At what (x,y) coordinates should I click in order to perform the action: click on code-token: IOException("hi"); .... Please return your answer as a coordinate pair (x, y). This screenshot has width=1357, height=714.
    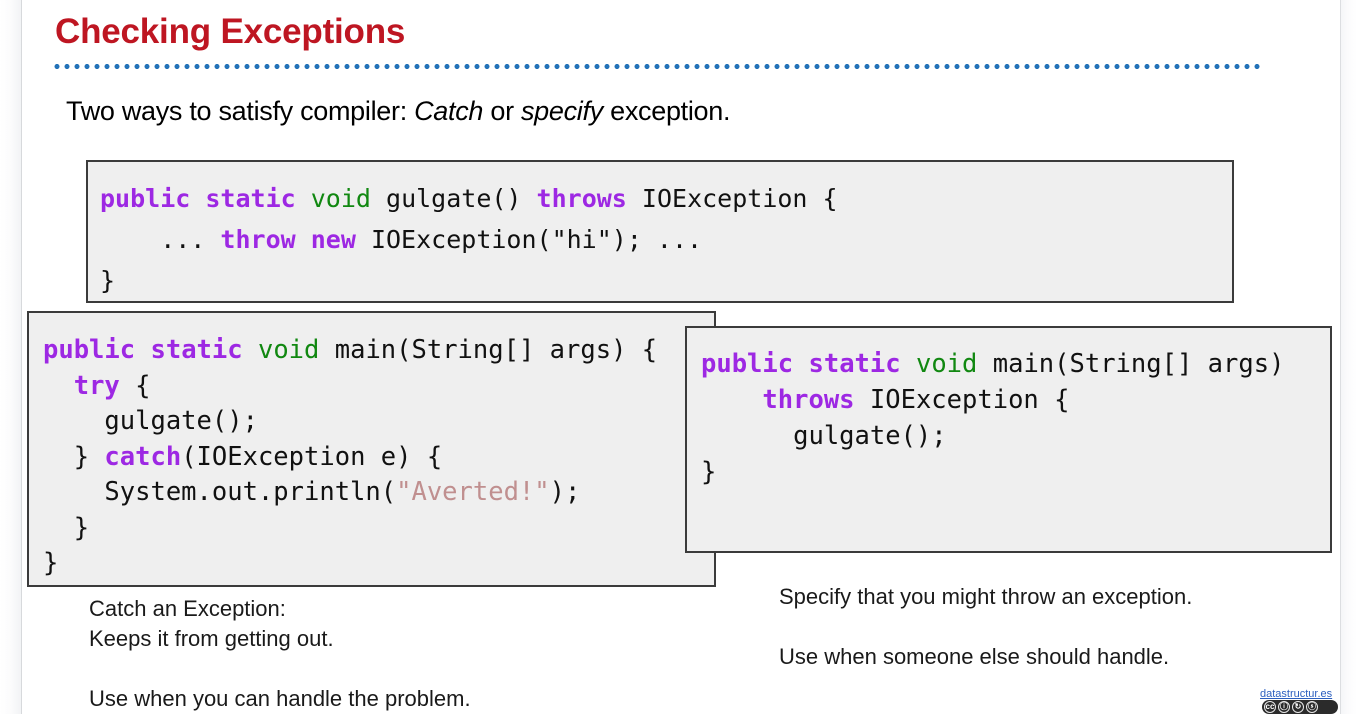
    Looking at the image, I should click on (529, 239).